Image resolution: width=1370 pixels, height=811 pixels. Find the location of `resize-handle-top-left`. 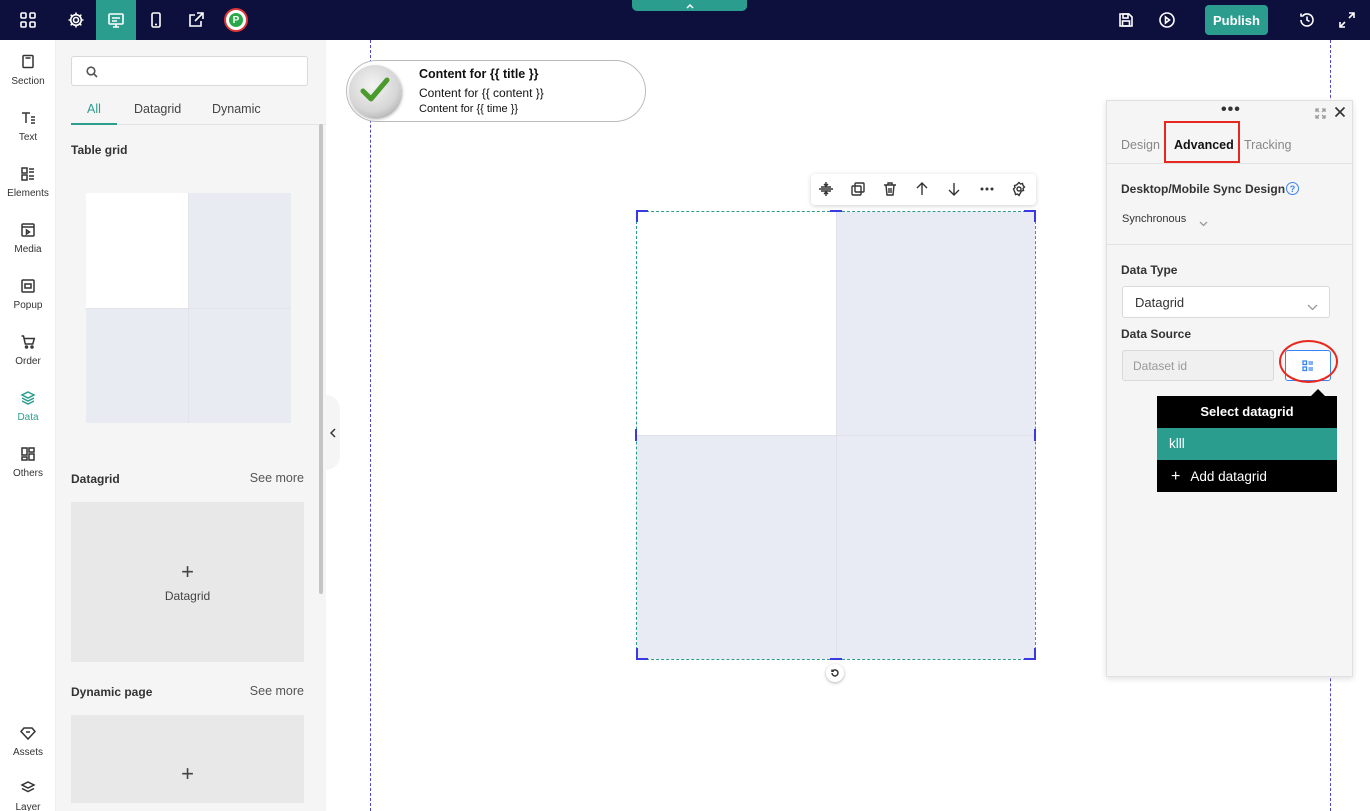

resize-handle-top-left is located at coordinates (642, 216).